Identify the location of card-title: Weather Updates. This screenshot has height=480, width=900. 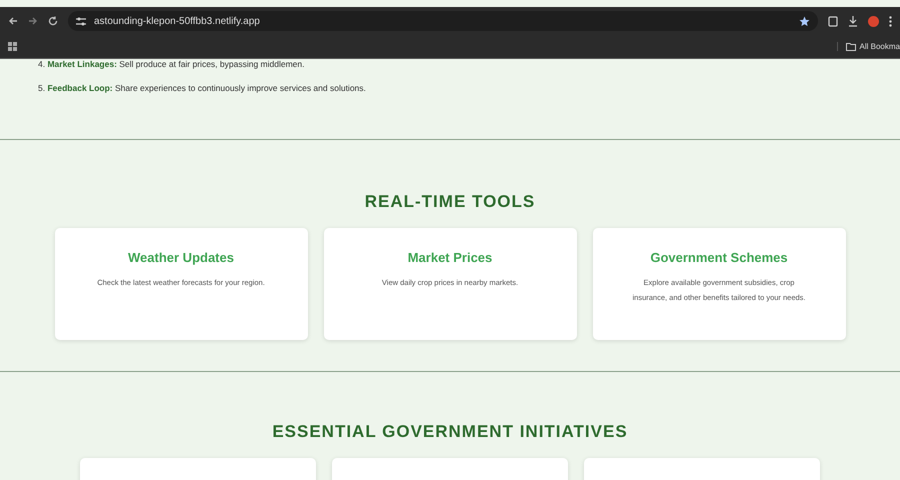
(181, 257).